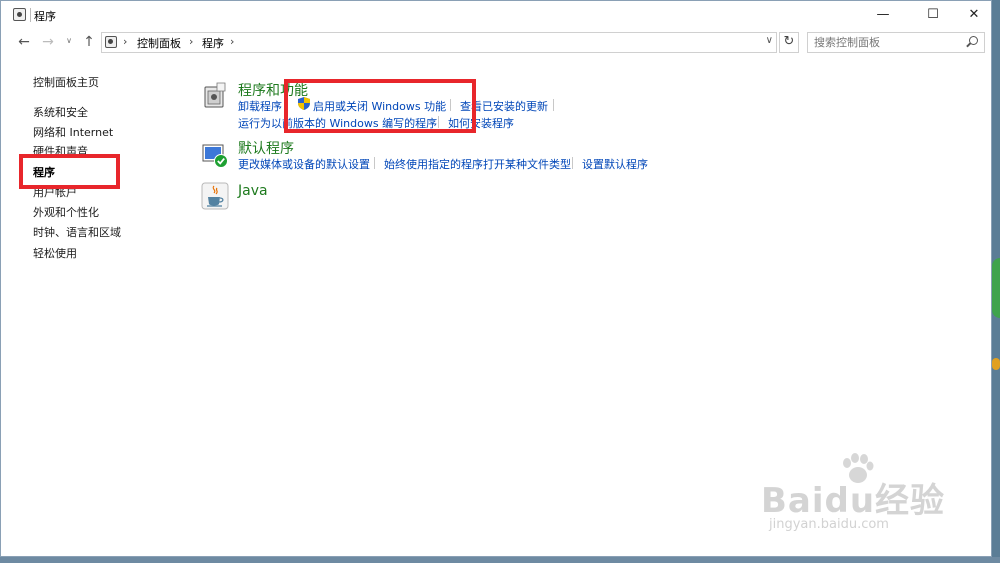  Describe the element at coordinates (60, 151) in the screenshot. I see `sidebar-item-hardware-sound: 硬件和声音` at that location.